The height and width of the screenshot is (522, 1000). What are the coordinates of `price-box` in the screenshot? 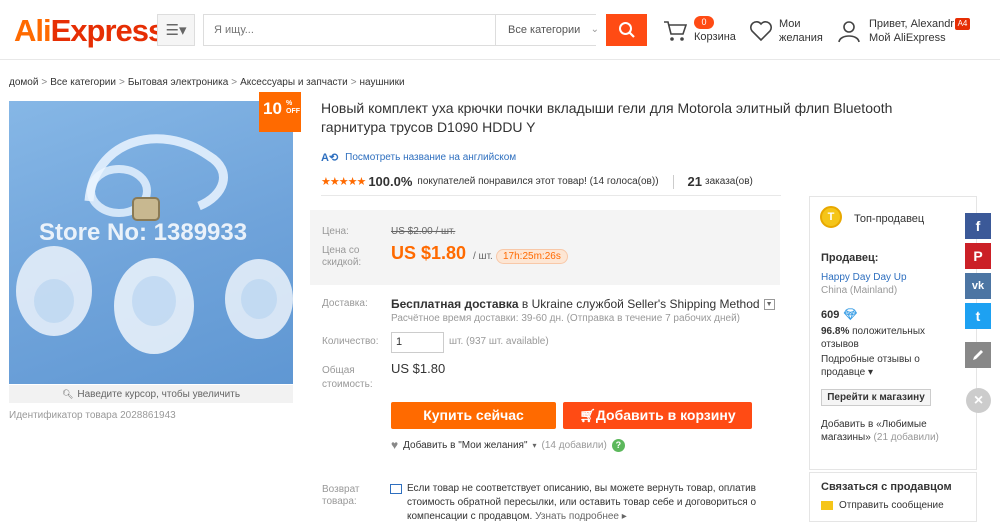 It's located at (545, 247).